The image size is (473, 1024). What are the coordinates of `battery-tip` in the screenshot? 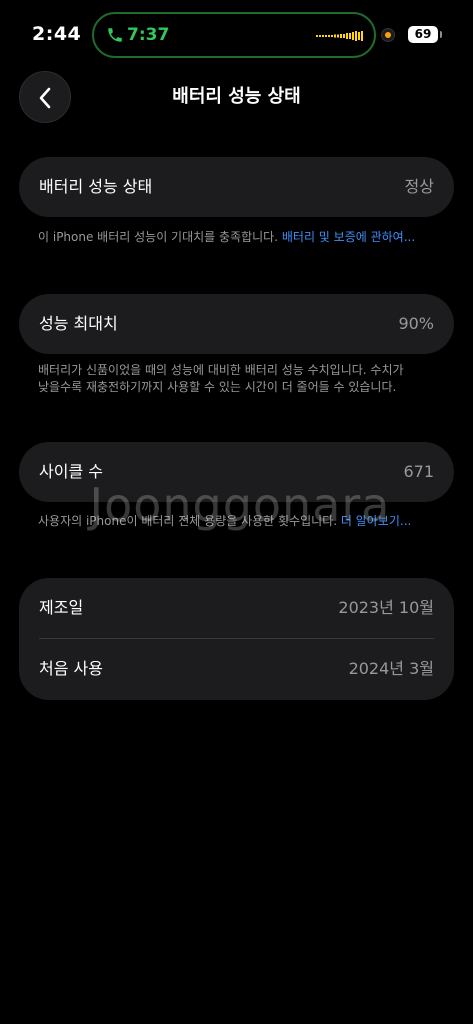 It's located at (441, 34).